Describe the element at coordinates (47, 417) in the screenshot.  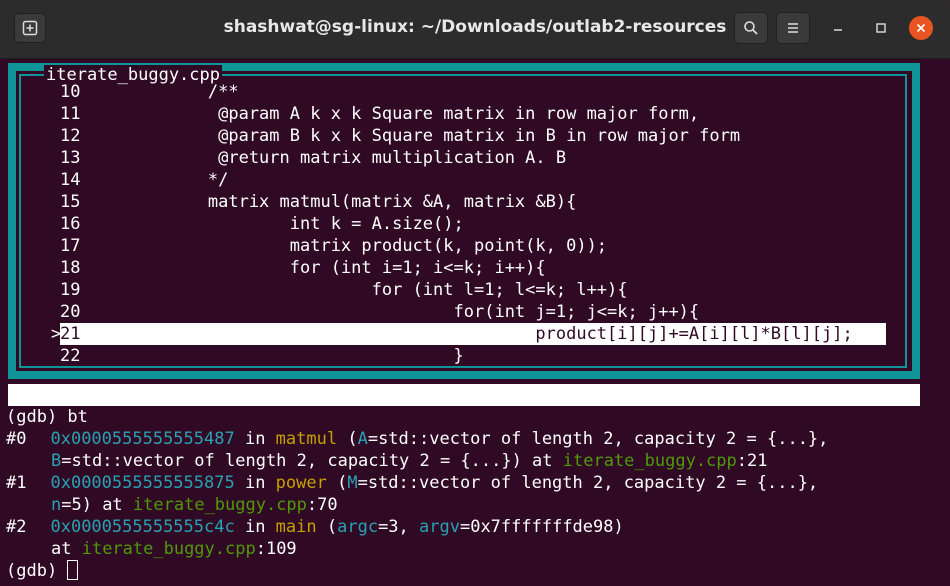
I see `gdb-bt-command: (gdb) bt` at that location.